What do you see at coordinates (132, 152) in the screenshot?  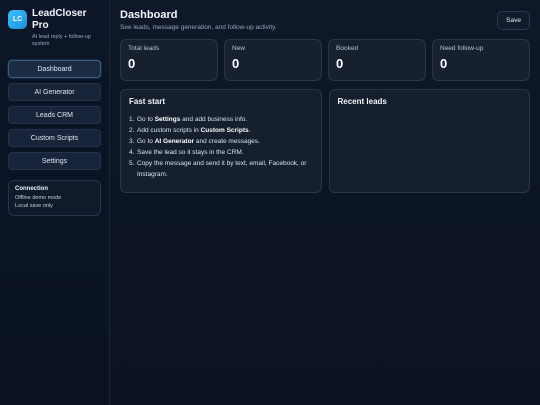 I see `step-number: 4.` at bounding box center [132, 152].